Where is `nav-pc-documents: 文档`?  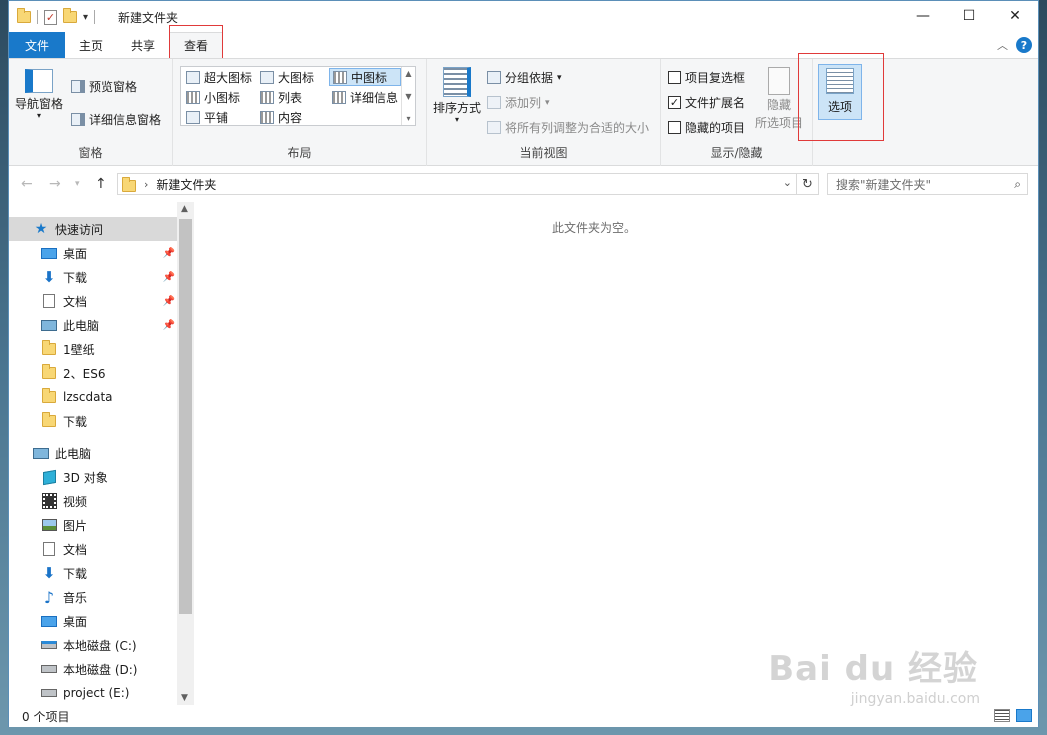
nav-pc-documents: 文档 is located at coordinates (93, 549).